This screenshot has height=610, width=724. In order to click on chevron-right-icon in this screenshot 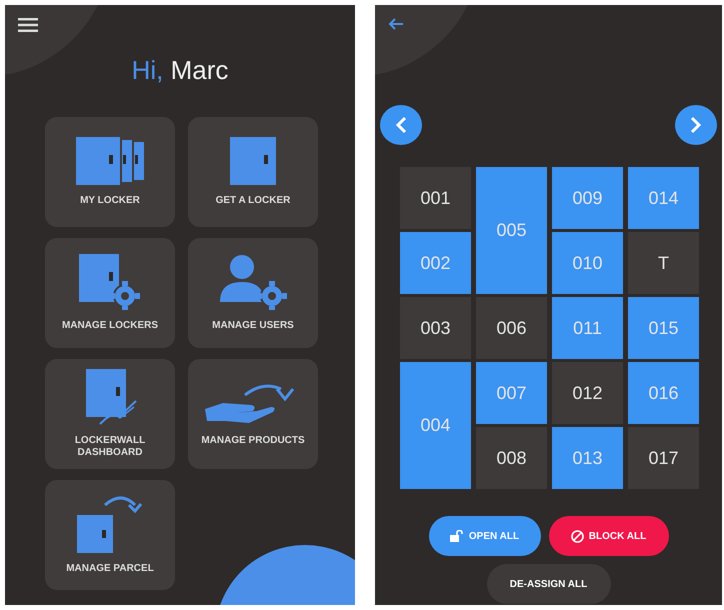, I will do `click(696, 125)`.